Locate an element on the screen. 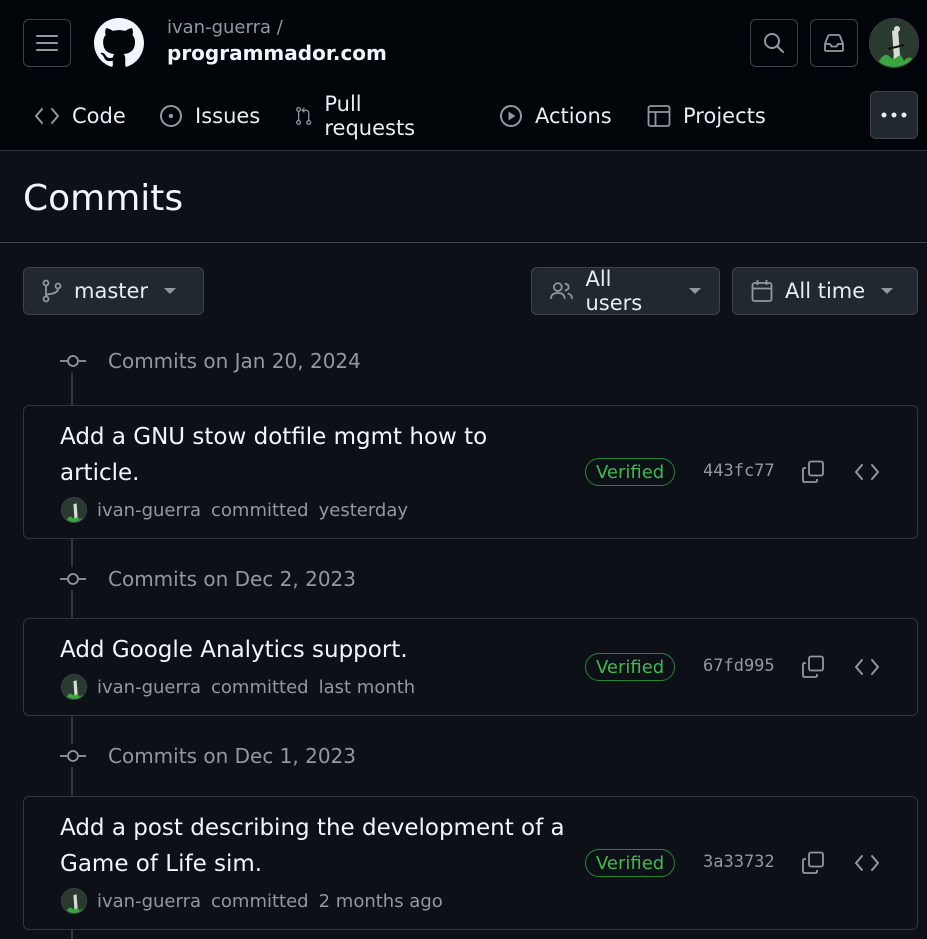  tab-pull-requests-label: Pull requests is located at coordinates (370, 116).